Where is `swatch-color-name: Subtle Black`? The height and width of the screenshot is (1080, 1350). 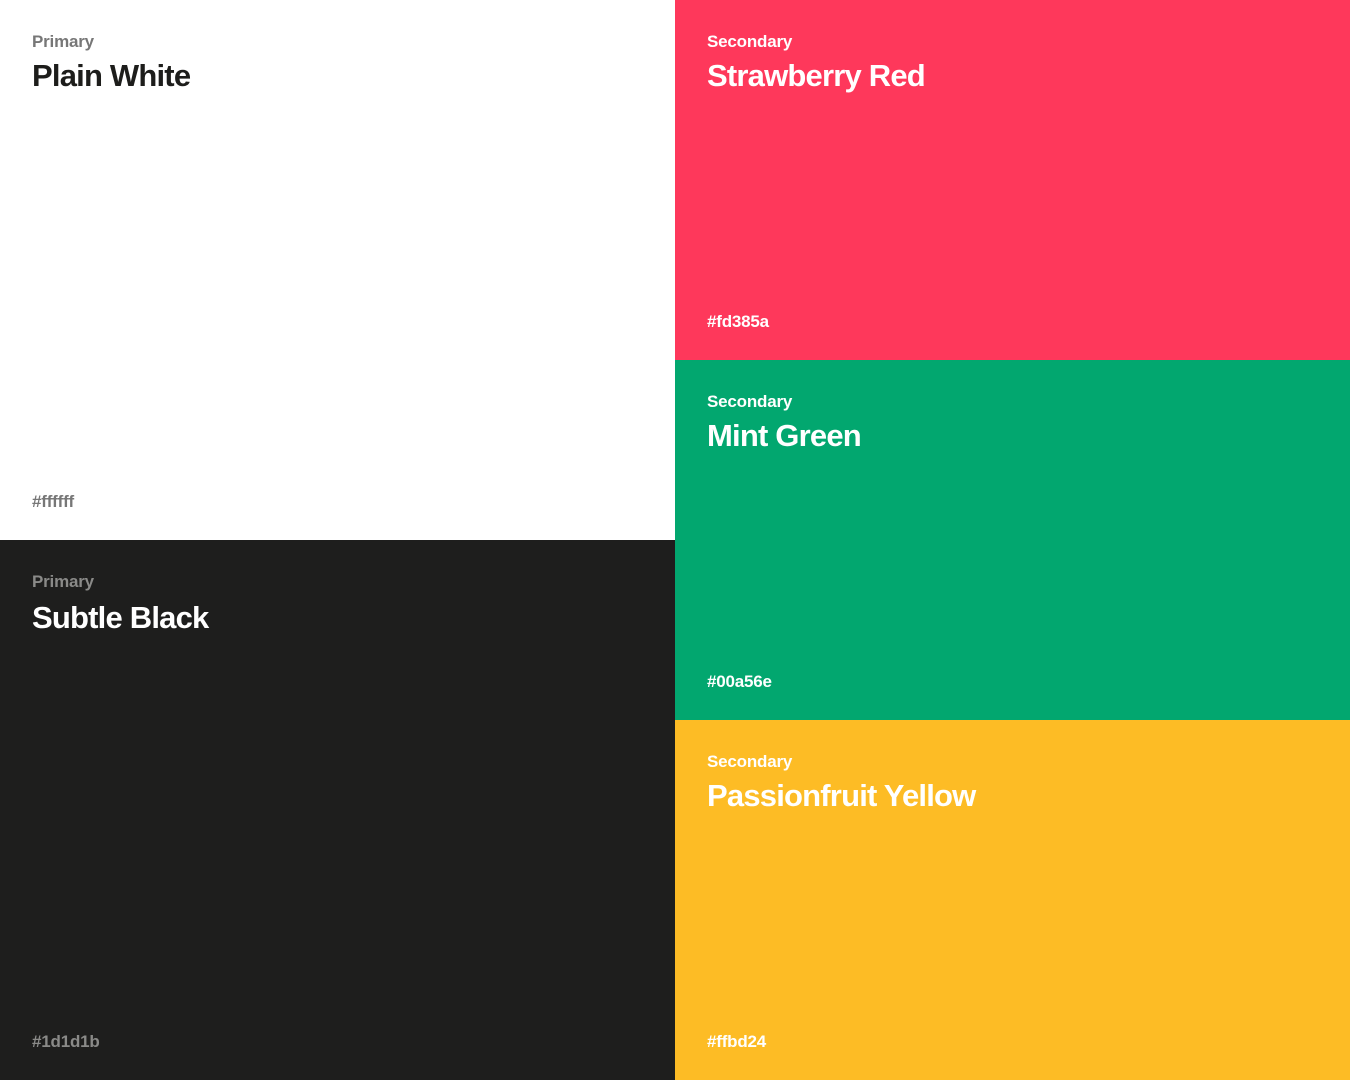 swatch-color-name: Subtle Black is located at coordinates (120, 617).